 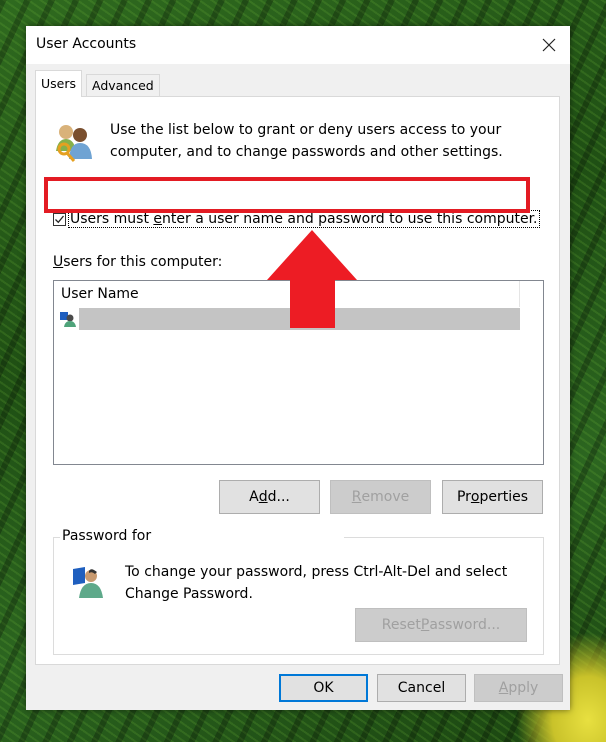 What do you see at coordinates (88, 582) in the screenshot?
I see `user-monitor-icon` at bounding box center [88, 582].